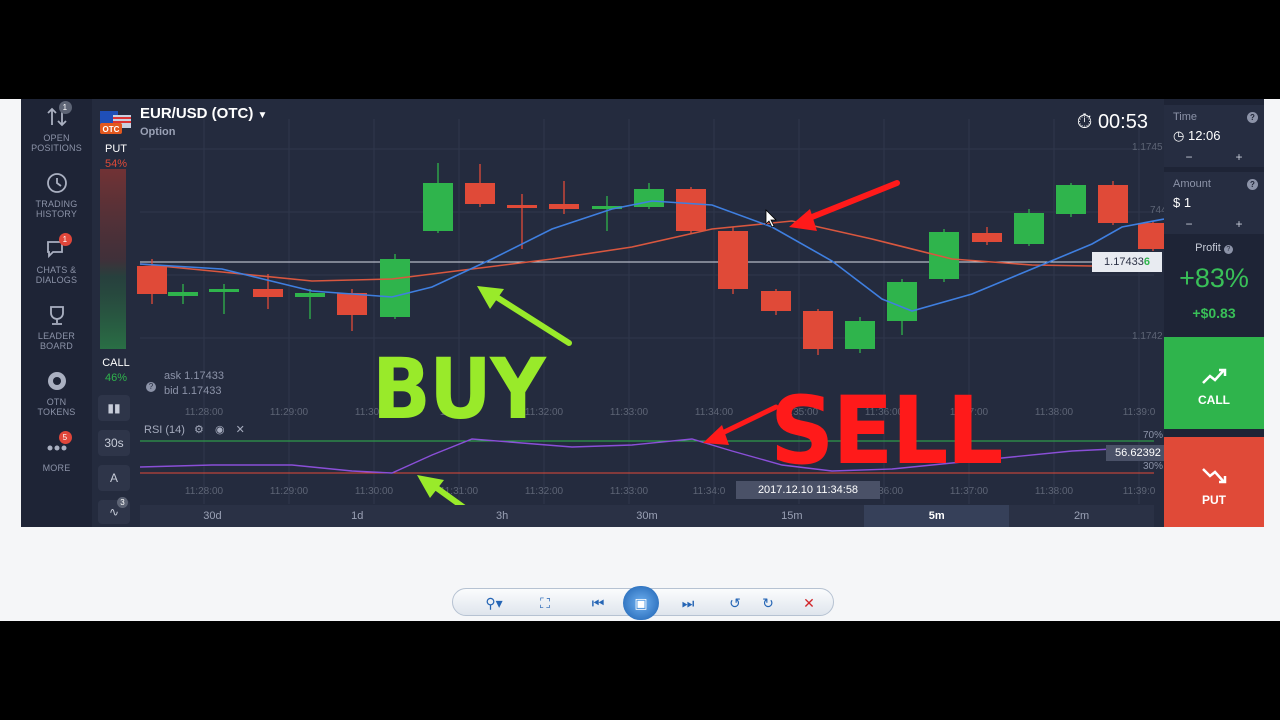 The image size is (1280, 720). I want to click on next-icon: ⏭, so click(688, 603).